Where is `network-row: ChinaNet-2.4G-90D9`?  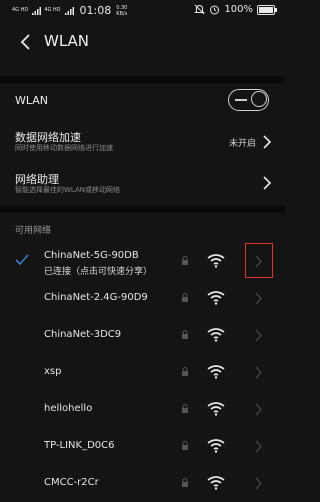 network-row: ChinaNet-2.4G-90D9 is located at coordinates (142, 298).